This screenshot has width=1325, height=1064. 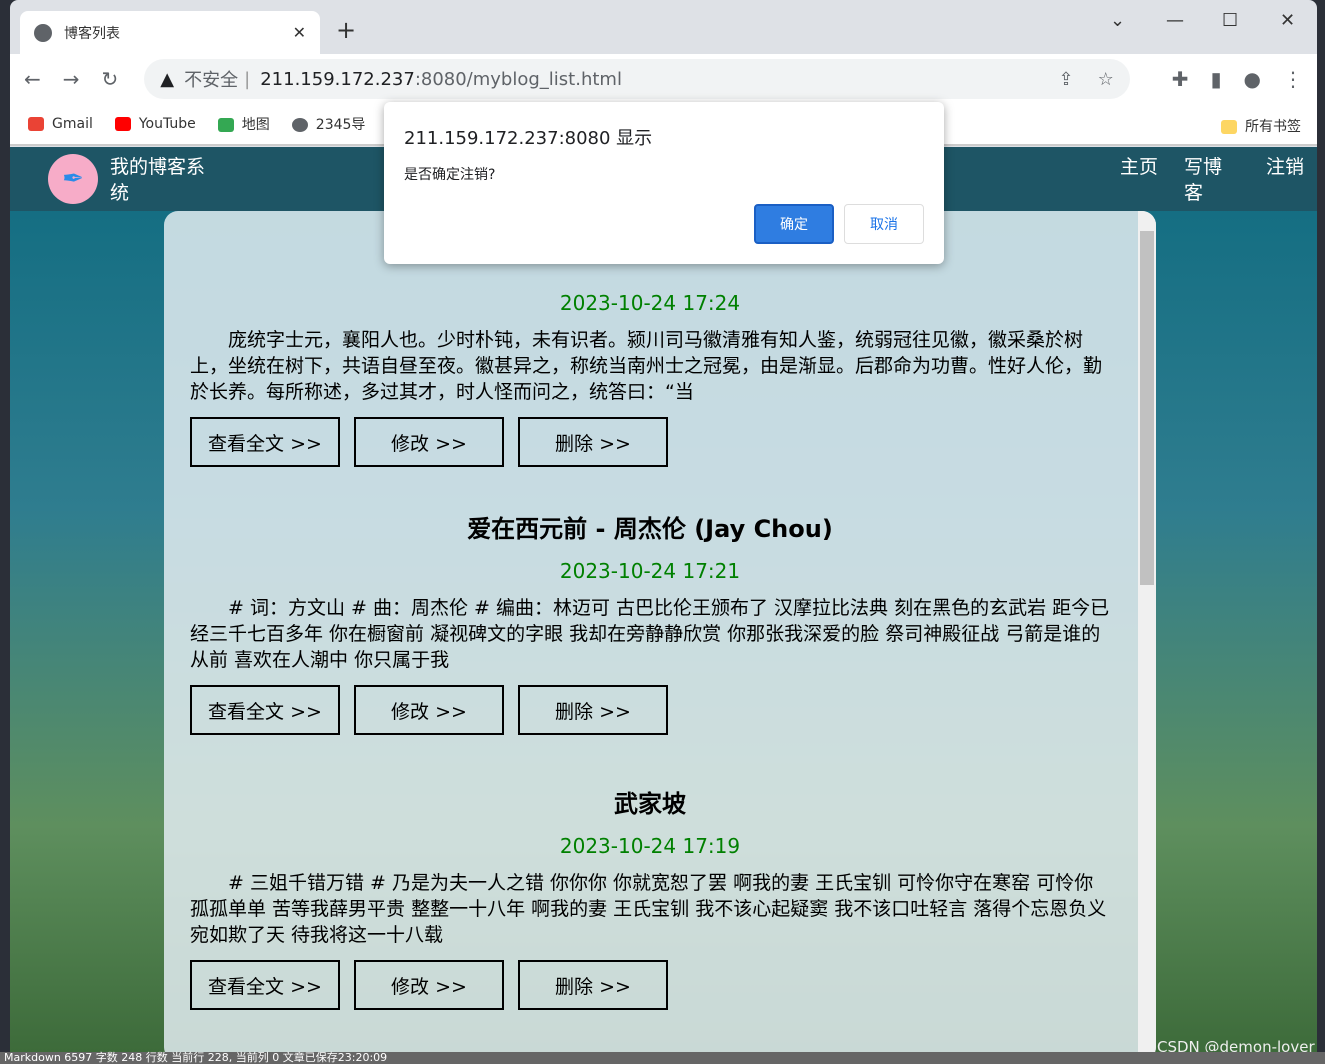 I want to click on profile-icon: ●, so click(x=1252, y=79).